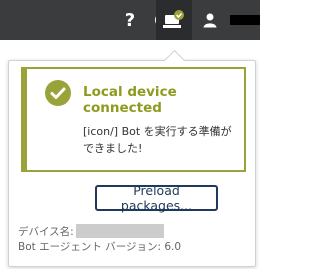  I want to click on top-bar: ?, so click(130, 20).